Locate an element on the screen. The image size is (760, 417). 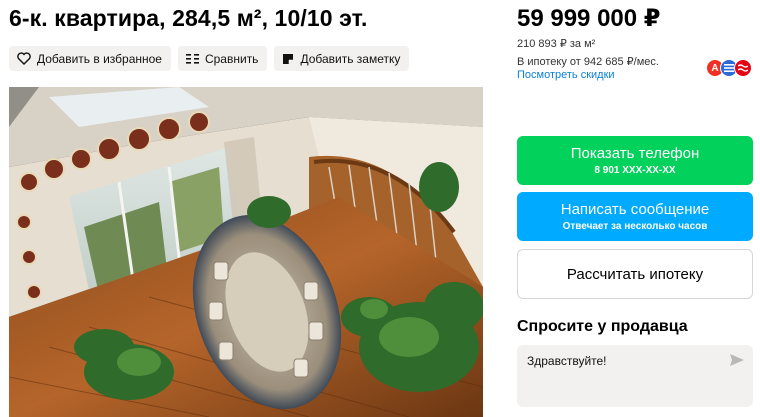
price-total: 59 999 000 ₽ is located at coordinates (589, 18).